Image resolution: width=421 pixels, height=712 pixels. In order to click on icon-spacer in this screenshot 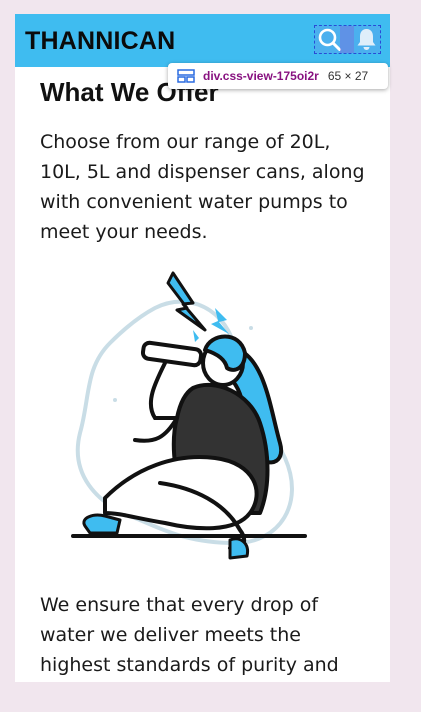, I will do `click(347, 39)`.